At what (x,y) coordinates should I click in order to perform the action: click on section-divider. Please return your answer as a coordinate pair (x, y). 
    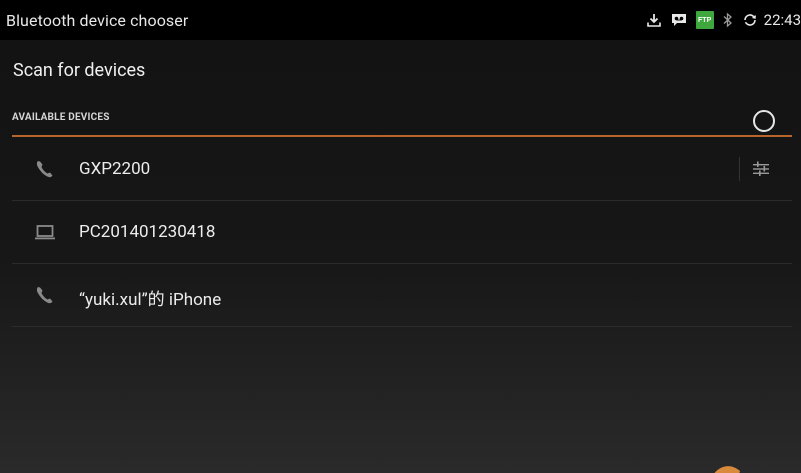
    Looking at the image, I should click on (402, 136).